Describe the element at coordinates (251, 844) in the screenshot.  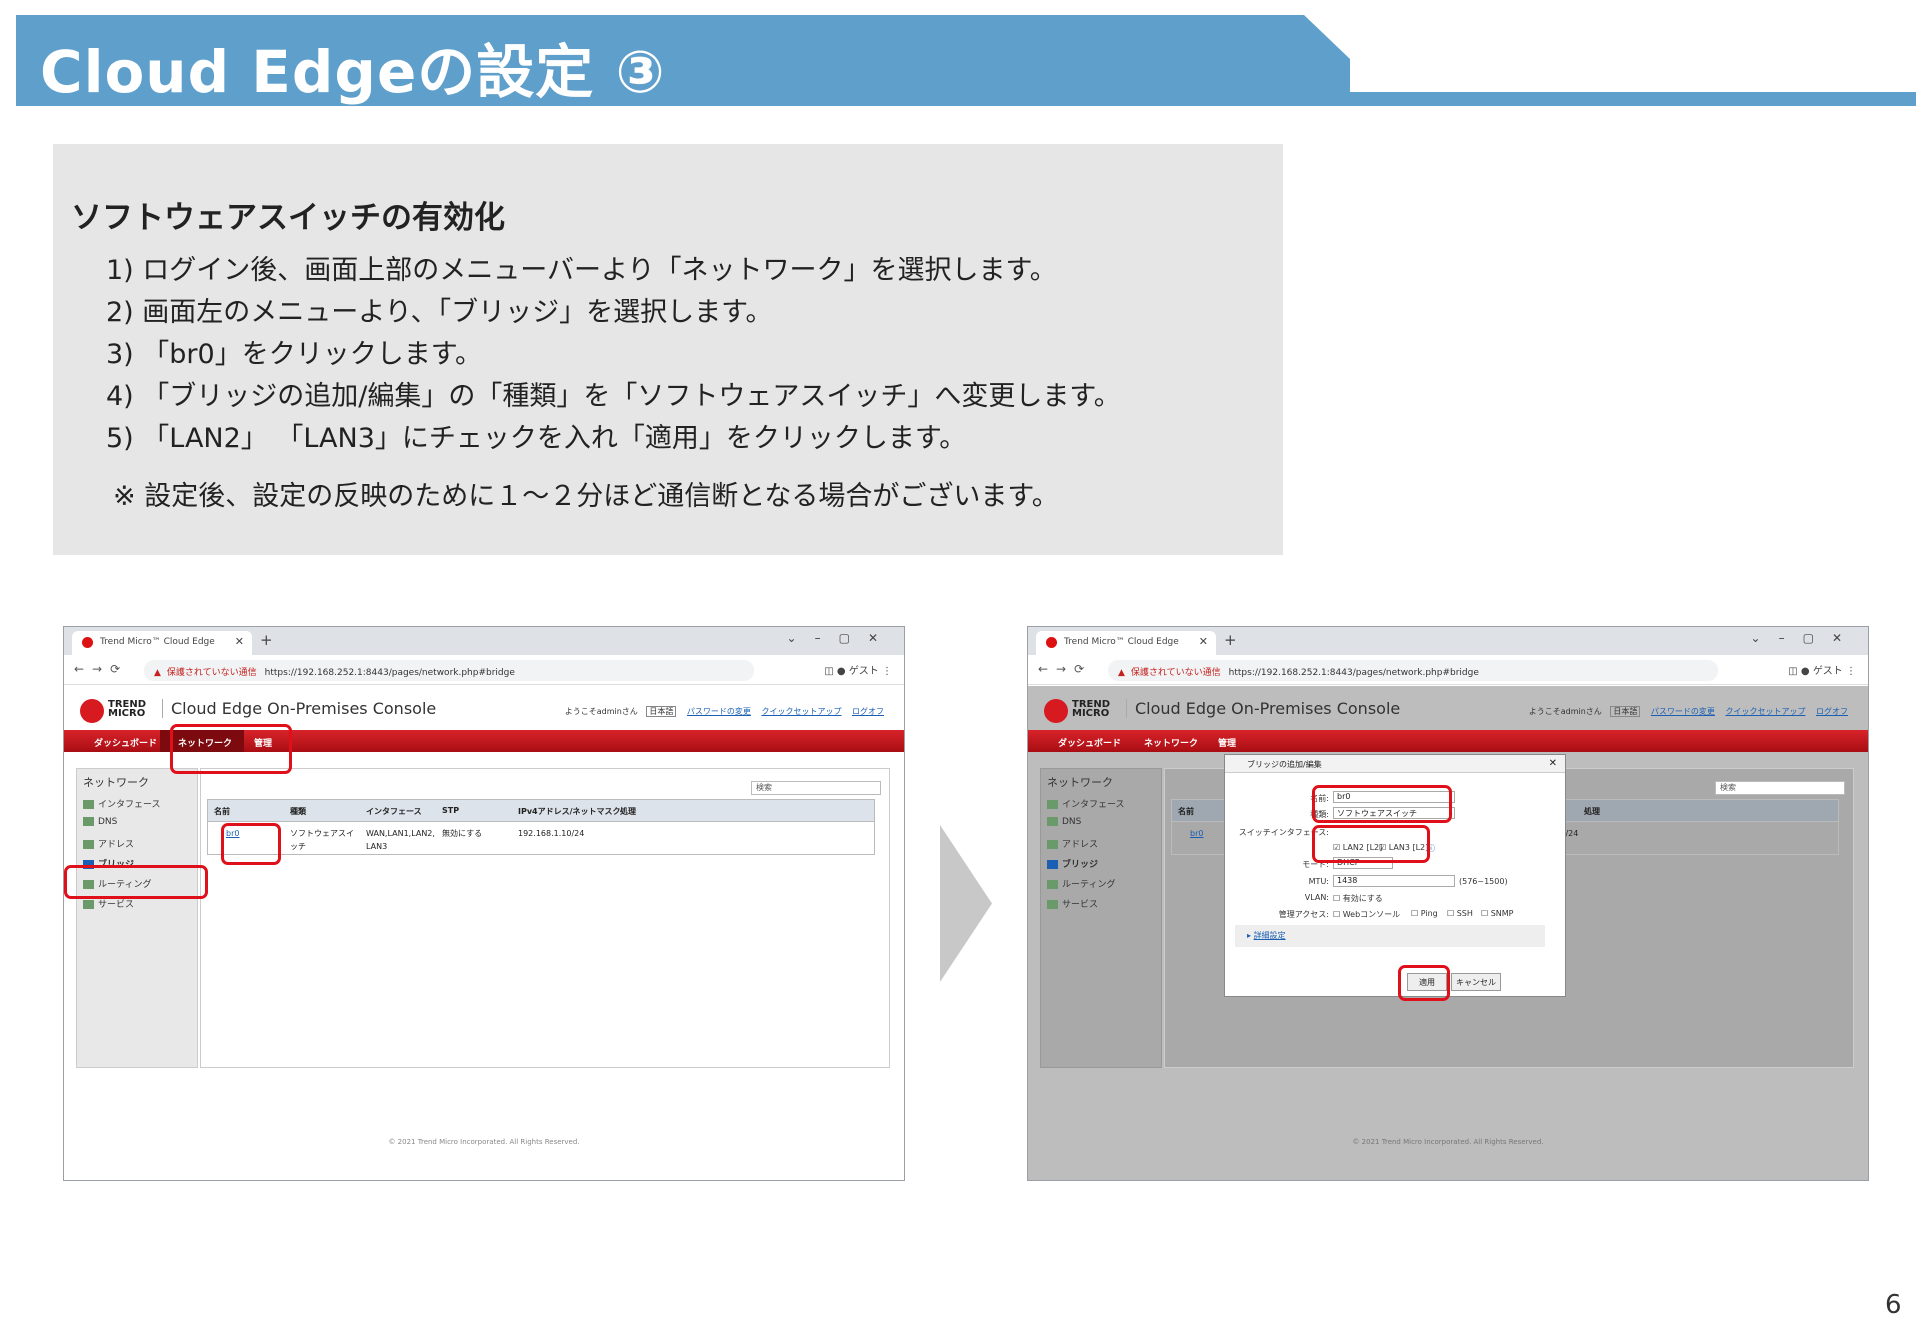
I see `highlight-br0` at that location.